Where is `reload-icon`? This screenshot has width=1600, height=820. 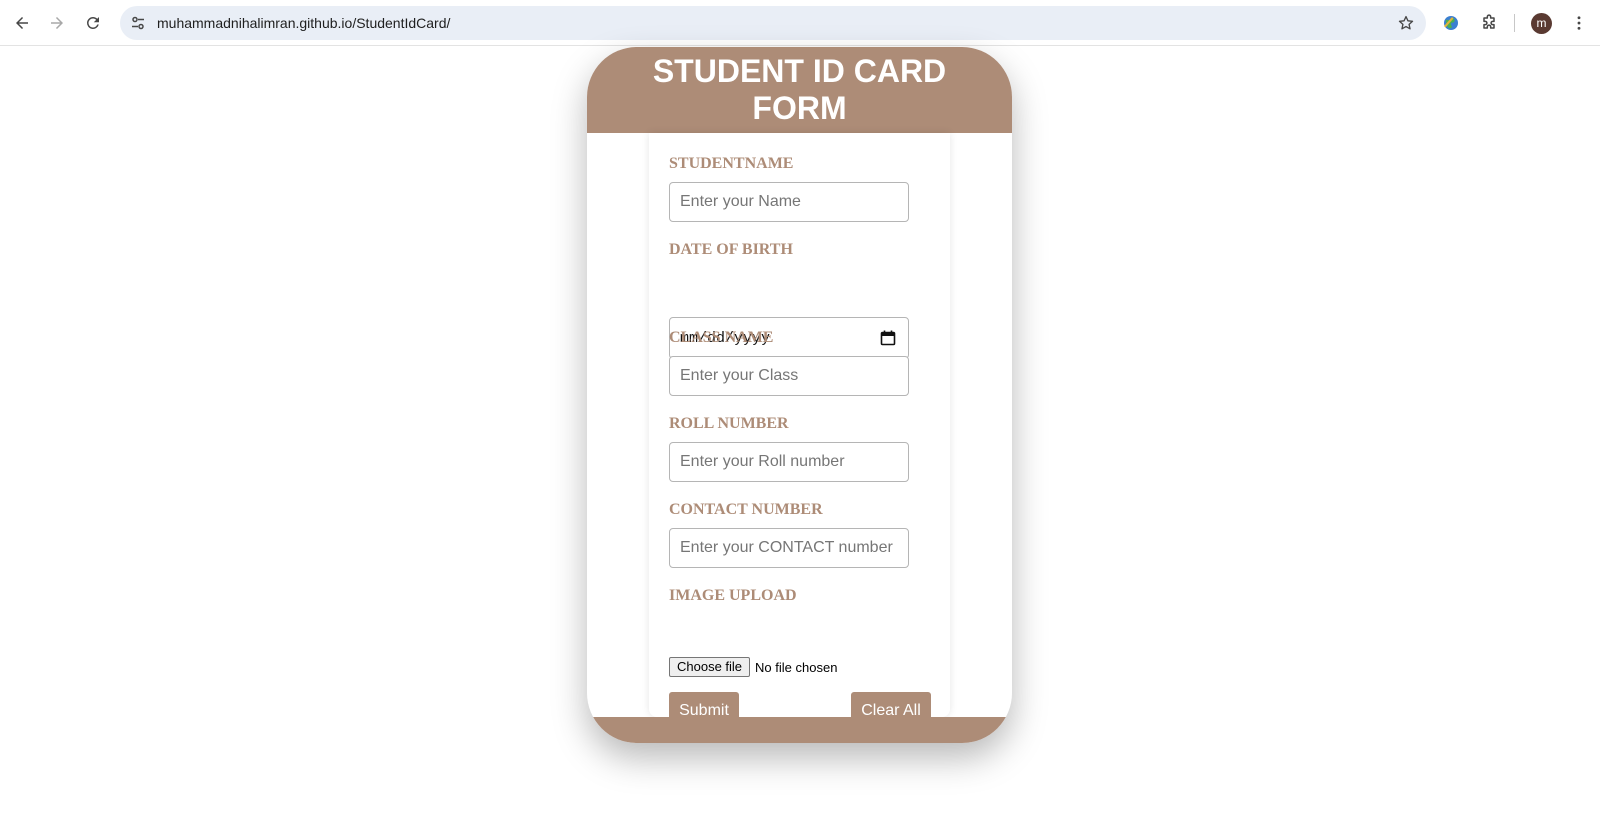
reload-icon is located at coordinates (92, 22).